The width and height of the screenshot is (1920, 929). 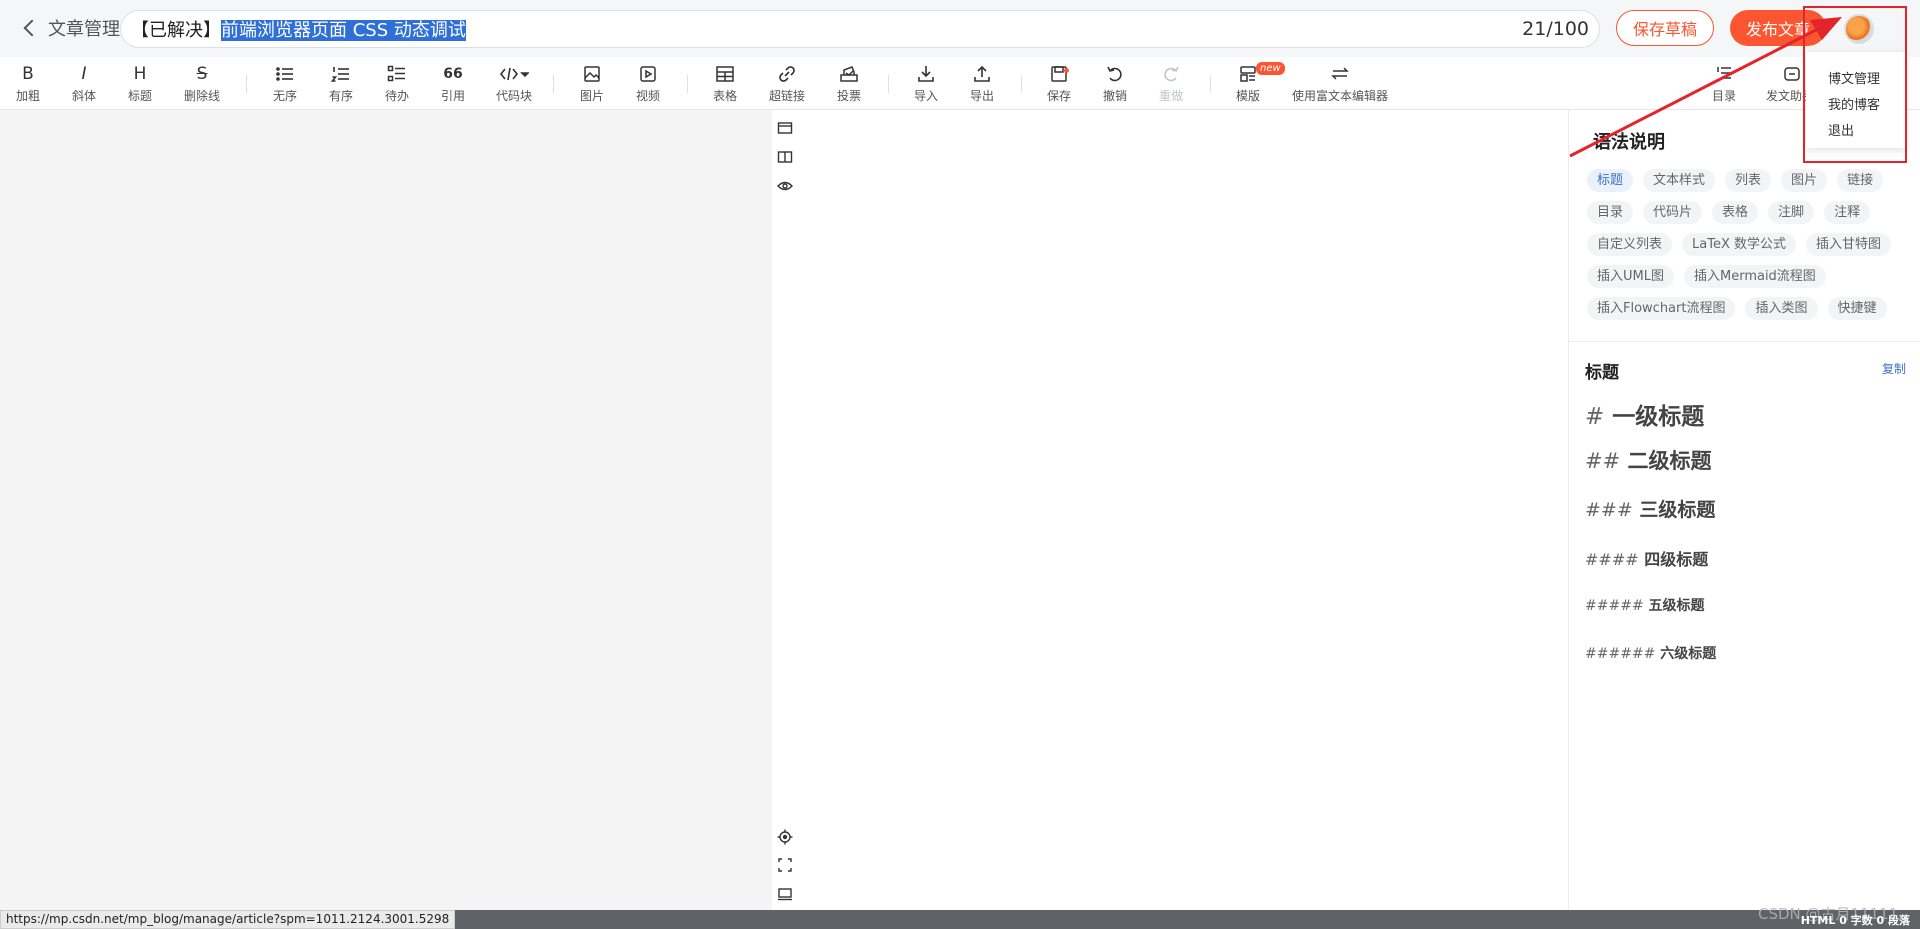 What do you see at coordinates (1555, 29) in the screenshot?
I see `title-char-count: 21/100` at bounding box center [1555, 29].